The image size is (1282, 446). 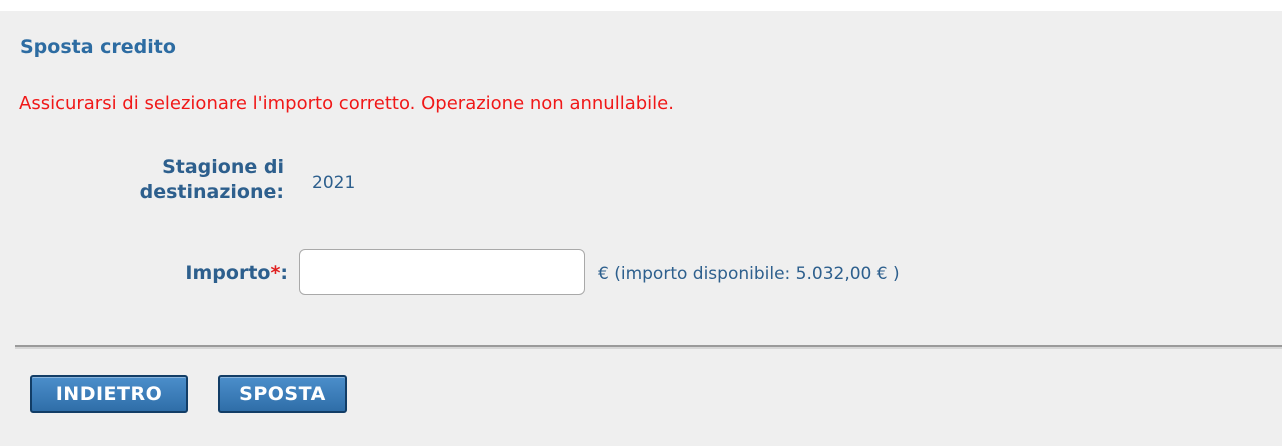 What do you see at coordinates (334, 183) in the screenshot?
I see `destination-season-value: 2021` at bounding box center [334, 183].